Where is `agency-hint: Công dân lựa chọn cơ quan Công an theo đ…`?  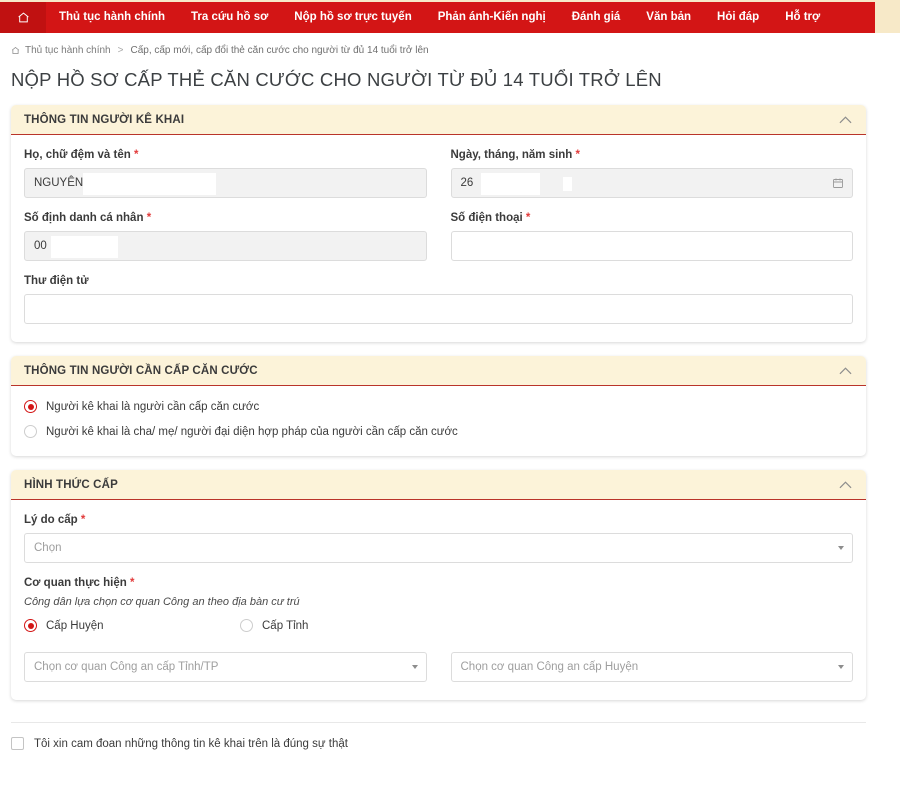
agency-hint: Công dân lựa chọn cơ quan Công an theo đ… is located at coordinates (162, 602).